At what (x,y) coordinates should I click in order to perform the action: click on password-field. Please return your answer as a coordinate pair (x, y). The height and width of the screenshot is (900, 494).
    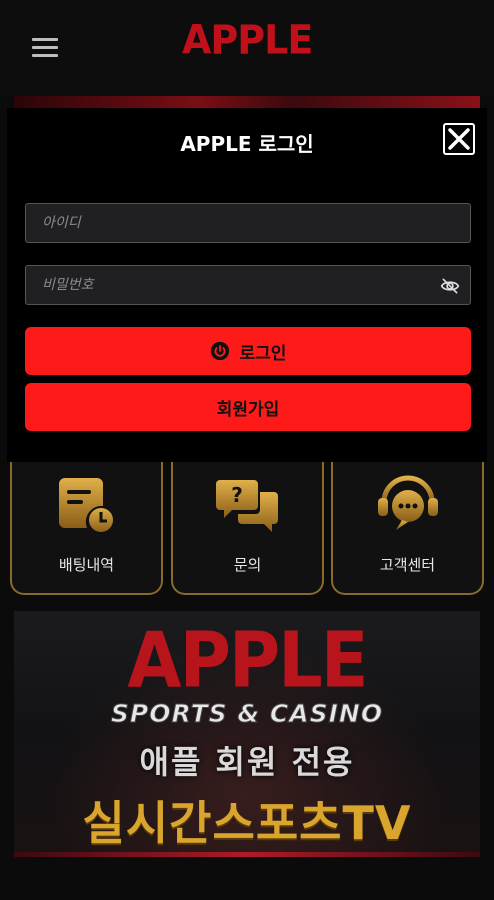
    Looking at the image, I should click on (248, 285).